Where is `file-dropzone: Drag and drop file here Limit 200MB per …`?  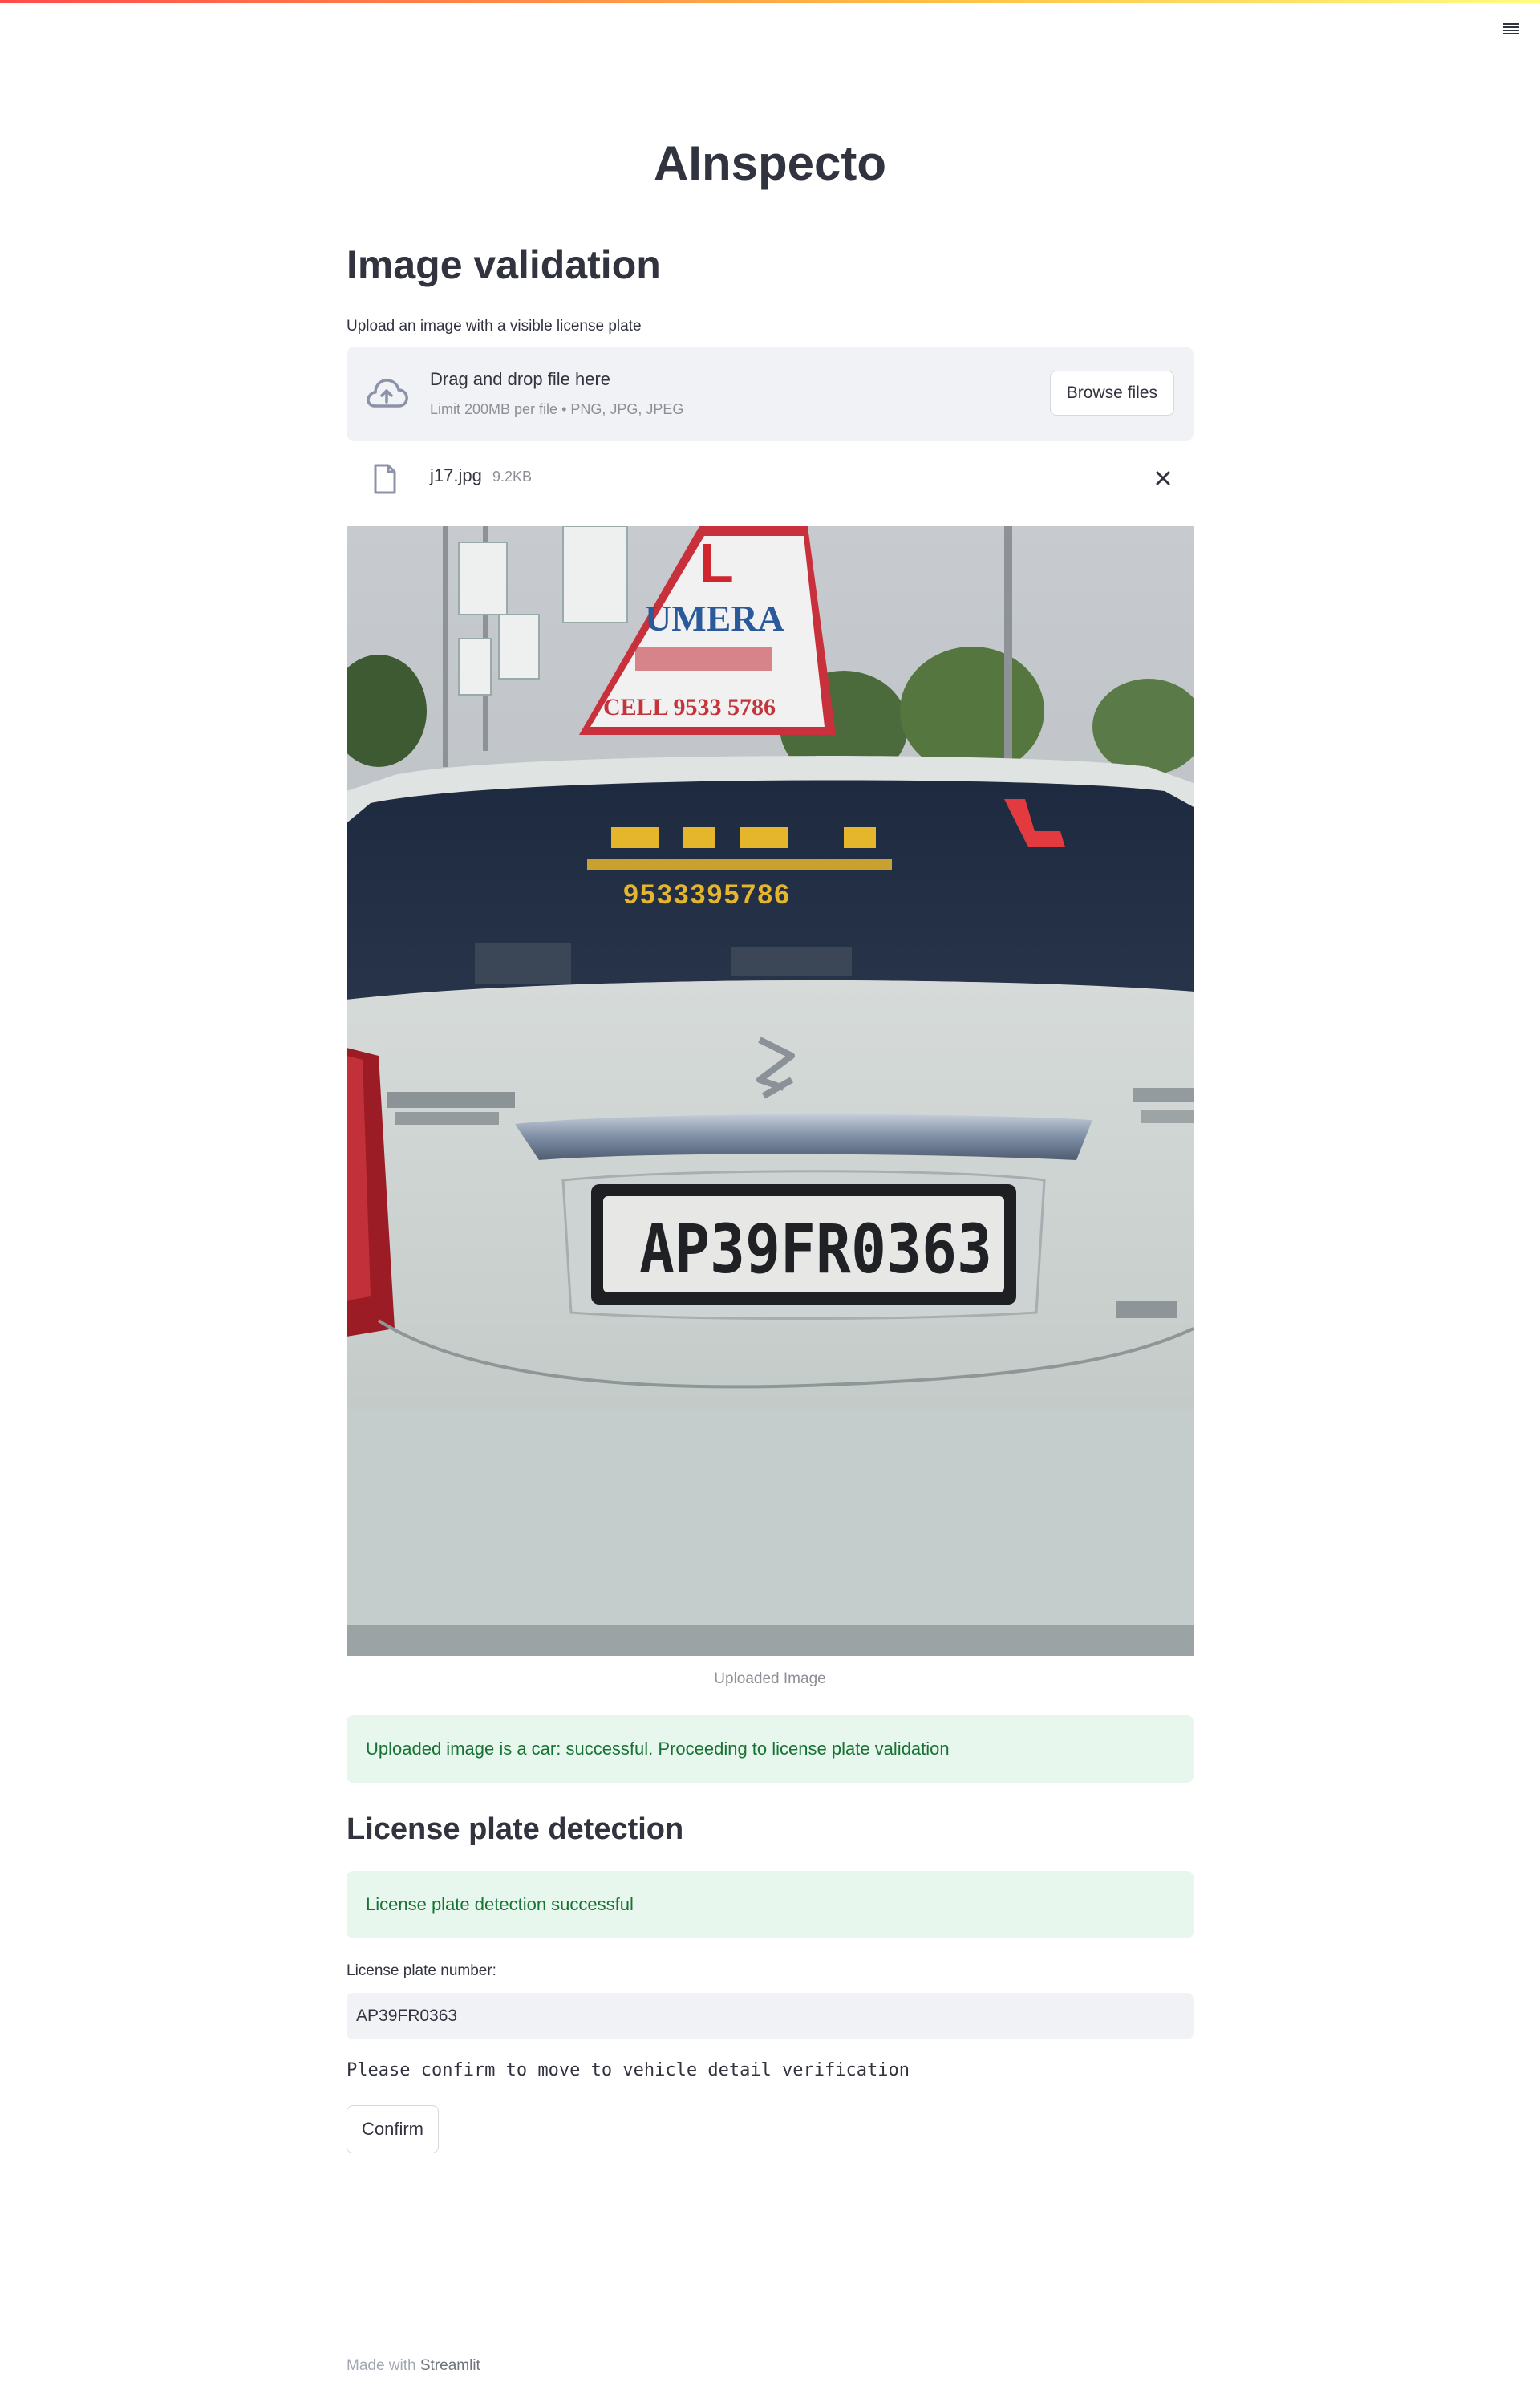 file-dropzone: Drag and drop file here Limit 200MB per … is located at coordinates (770, 394).